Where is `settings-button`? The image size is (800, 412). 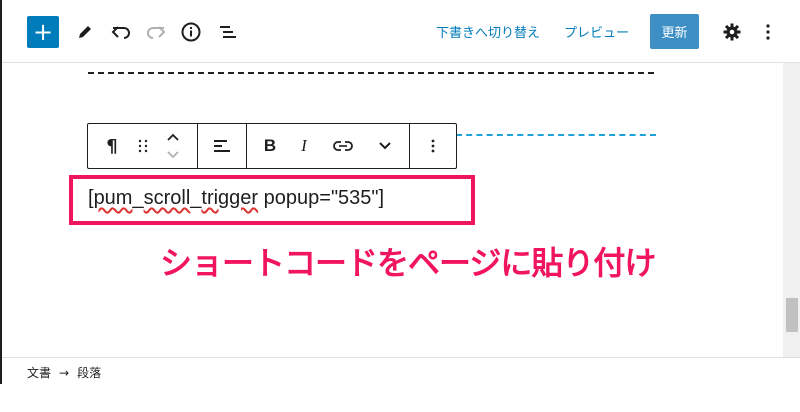
settings-button is located at coordinates (732, 32).